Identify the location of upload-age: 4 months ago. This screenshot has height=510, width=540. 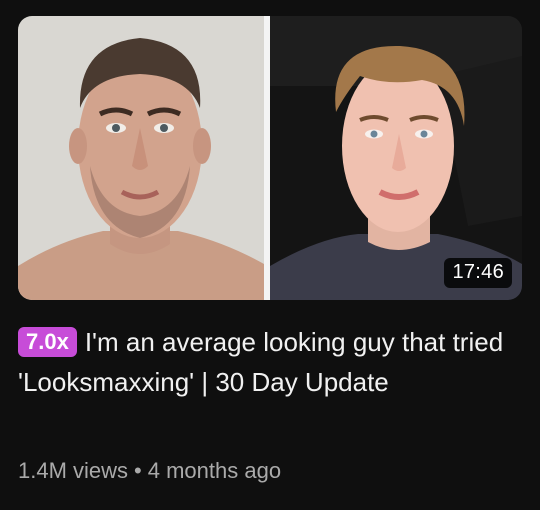
(214, 470).